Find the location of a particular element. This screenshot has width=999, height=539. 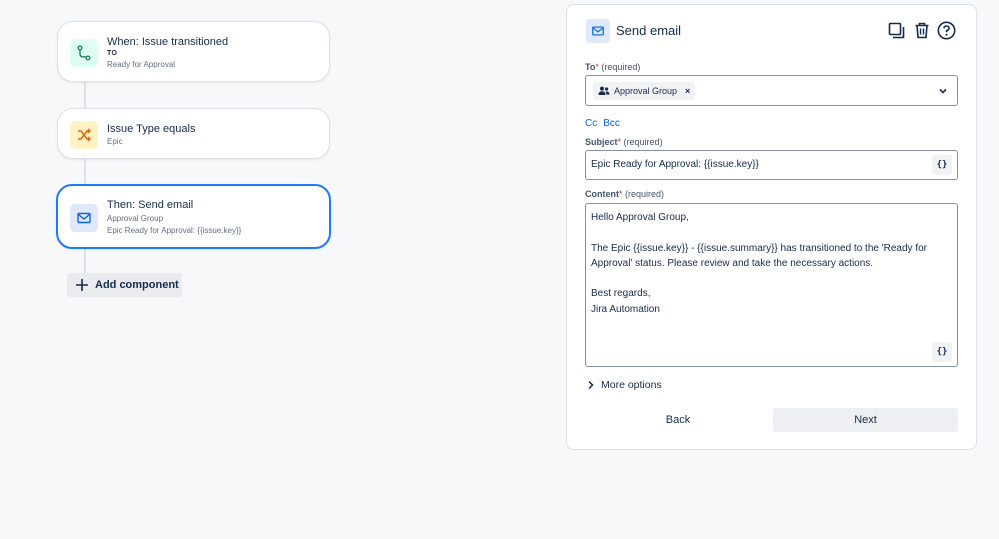

help-icon is located at coordinates (946, 30).